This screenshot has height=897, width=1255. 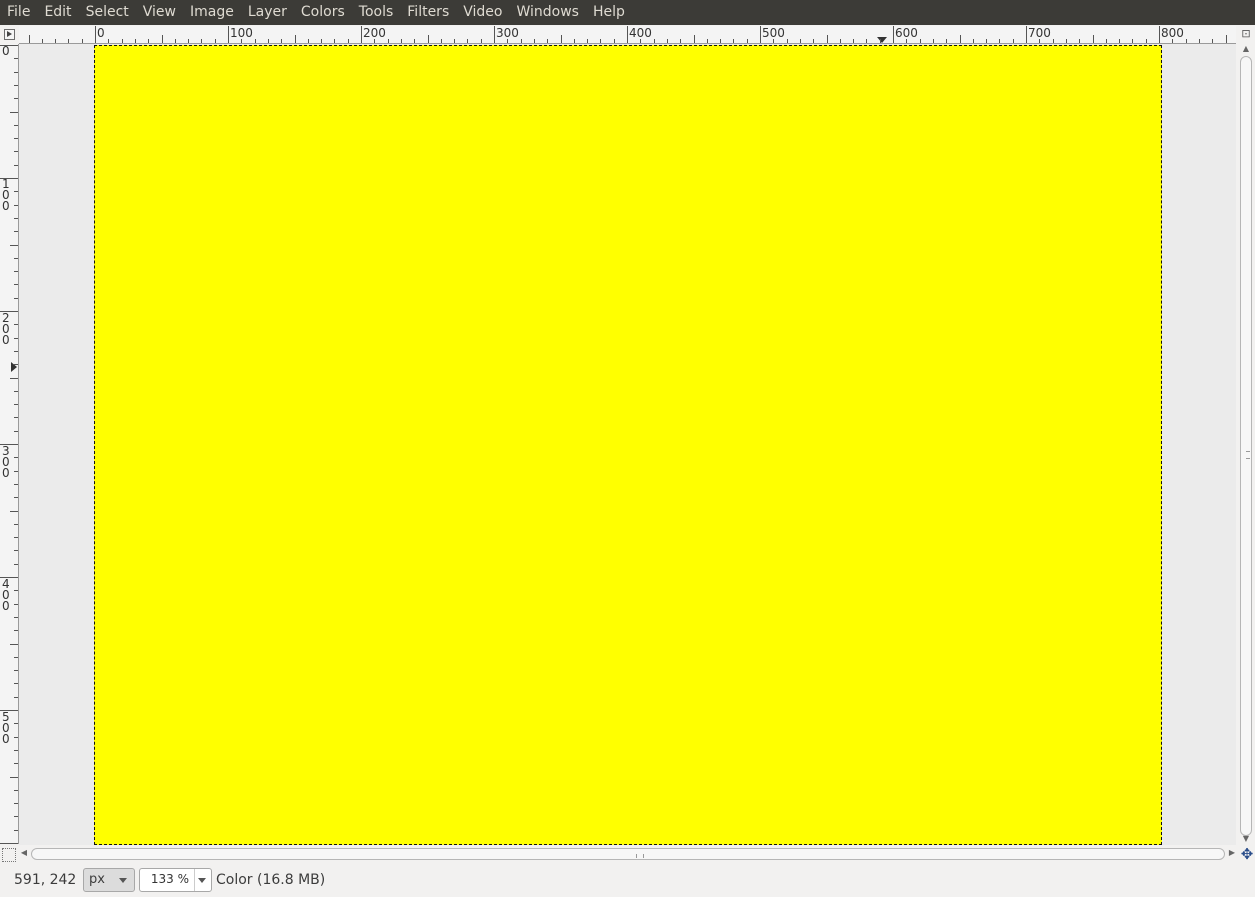 I want to click on horizontal-scrollbar: ◀ ▶, so click(x=628, y=854).